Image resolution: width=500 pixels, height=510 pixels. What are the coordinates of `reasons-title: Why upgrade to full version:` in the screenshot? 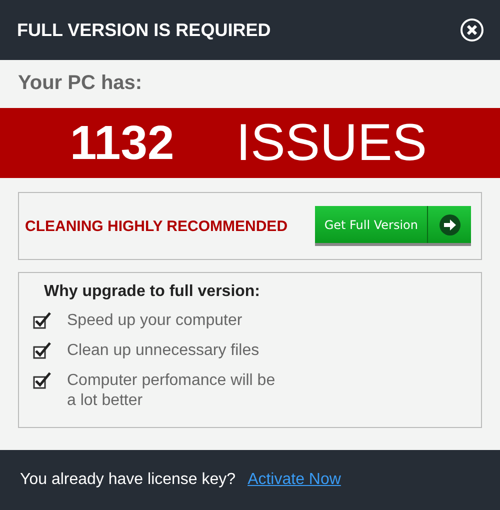 It's located at (152, 292).